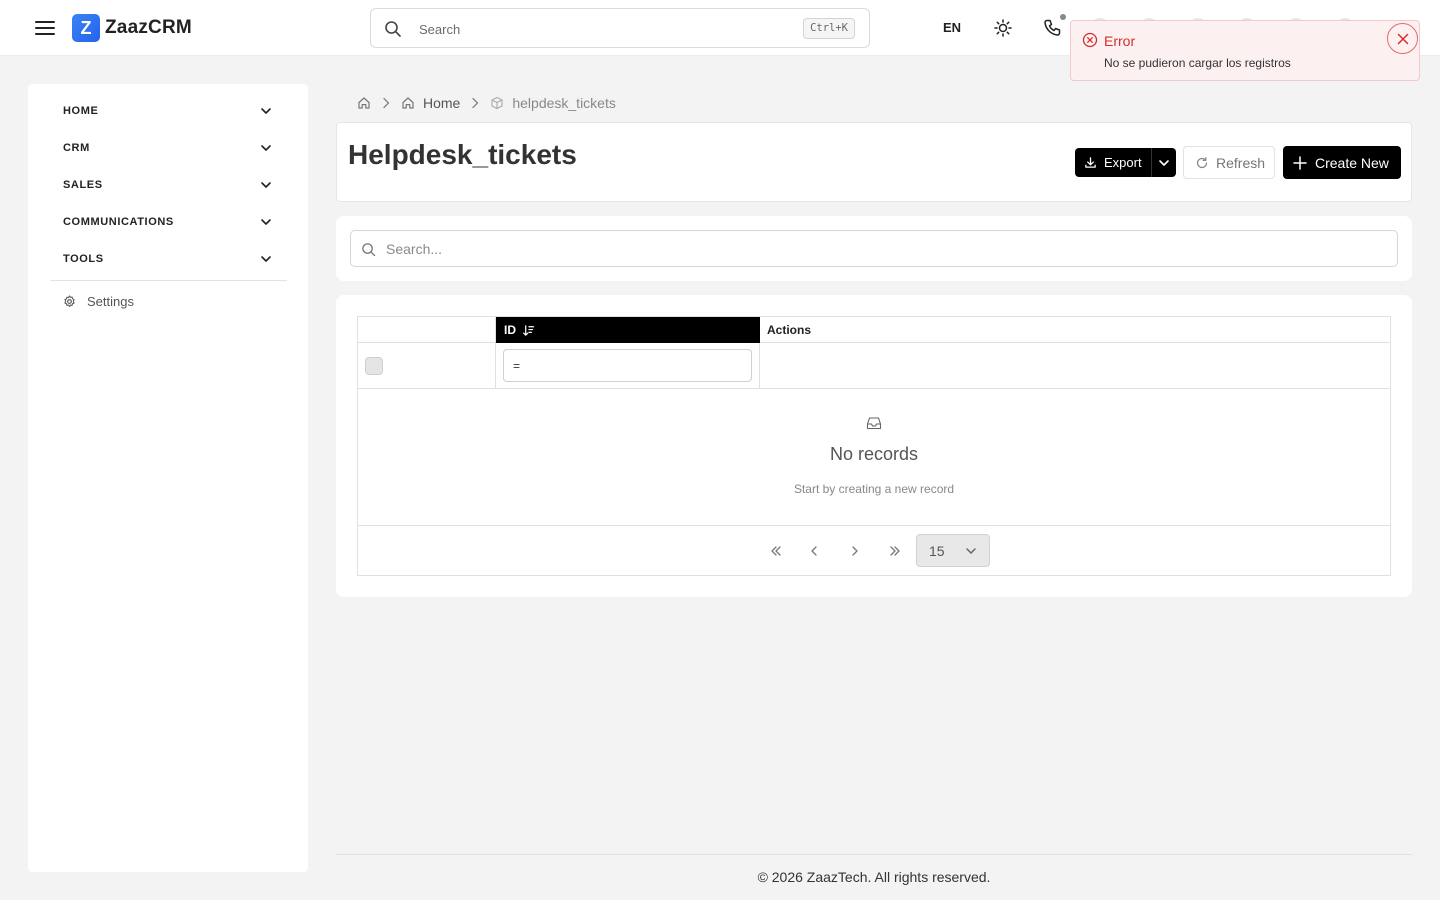  Describe the element at coordinates (628, 330) in the screenshot. I see `column-header-id: ID` at that location.